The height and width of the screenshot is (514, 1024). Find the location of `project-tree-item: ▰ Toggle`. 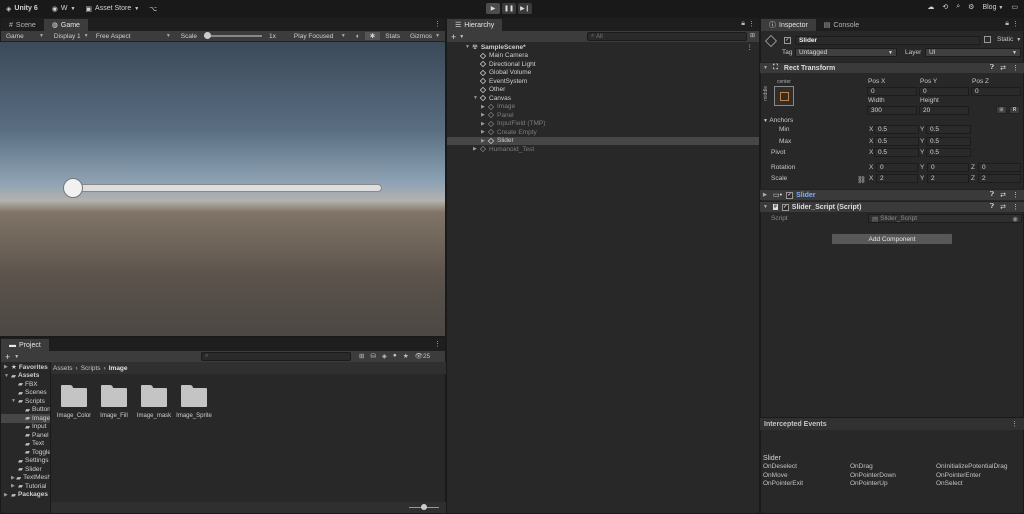

project-tree-item: ▰ Toggle is located at coordinates (26, 452).